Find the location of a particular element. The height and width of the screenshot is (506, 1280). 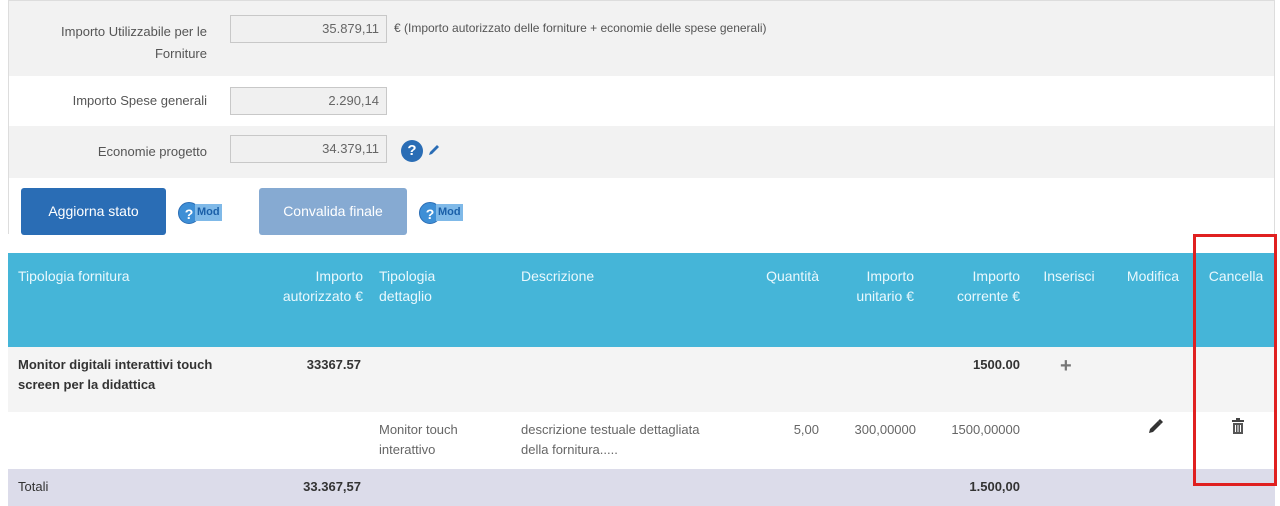

project-savings-label: Economie progetto is located at coordinates (152, 151).